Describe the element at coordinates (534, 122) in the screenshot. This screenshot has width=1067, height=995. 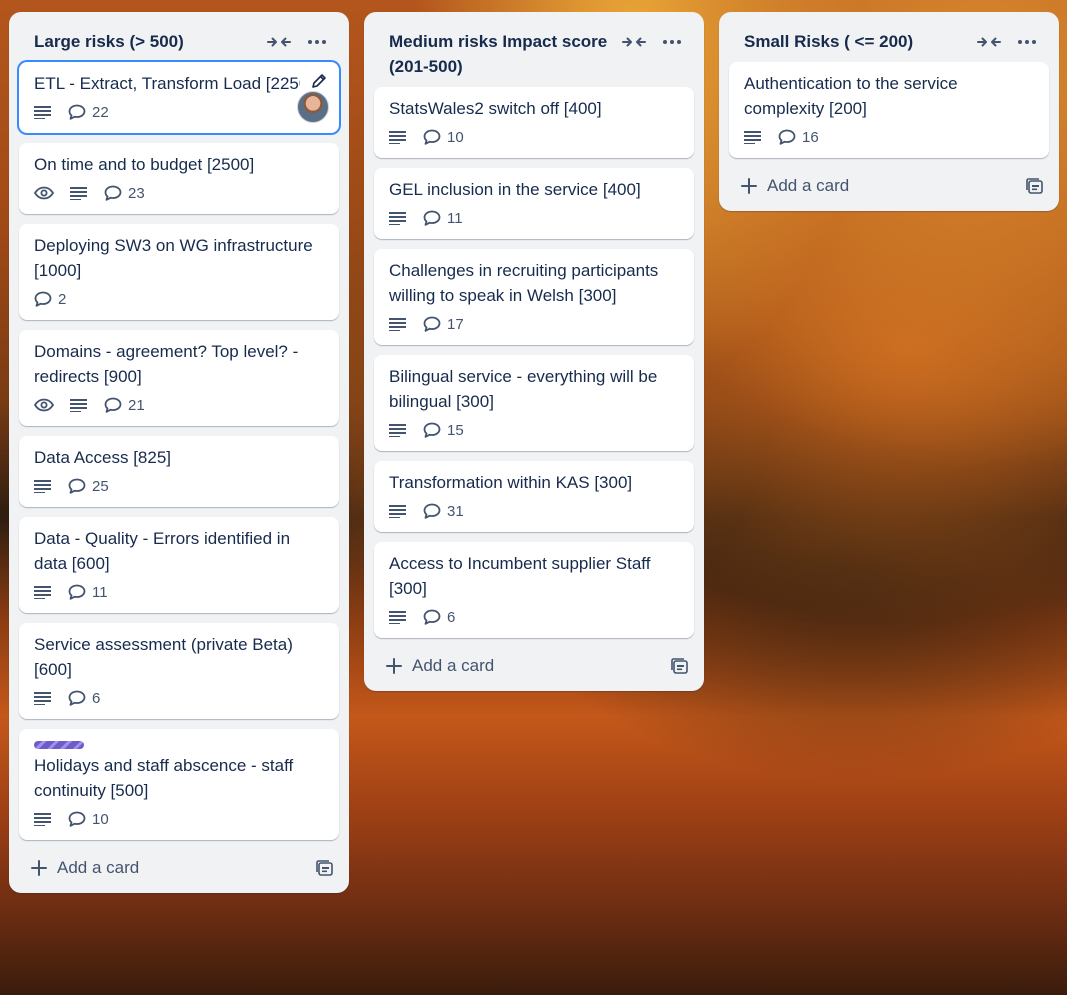
I see `card: StatsWales2 switch off [400] 10` at that location.